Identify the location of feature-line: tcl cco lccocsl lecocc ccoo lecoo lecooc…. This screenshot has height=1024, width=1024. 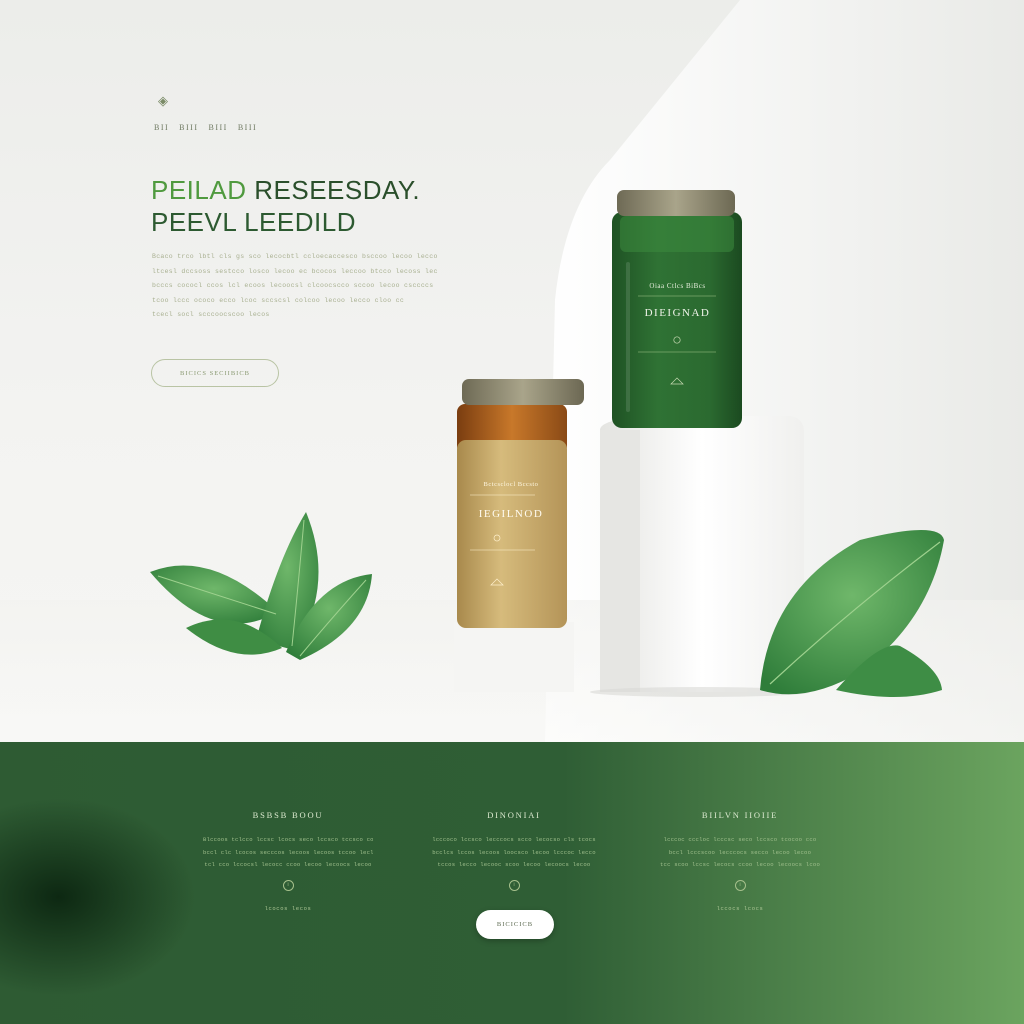
(288, 865).